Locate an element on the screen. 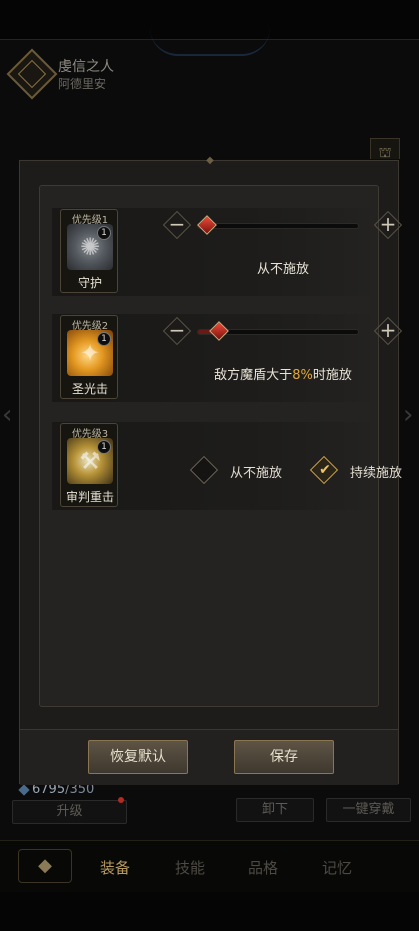  currency-icon is located at coordinates (24, 790).